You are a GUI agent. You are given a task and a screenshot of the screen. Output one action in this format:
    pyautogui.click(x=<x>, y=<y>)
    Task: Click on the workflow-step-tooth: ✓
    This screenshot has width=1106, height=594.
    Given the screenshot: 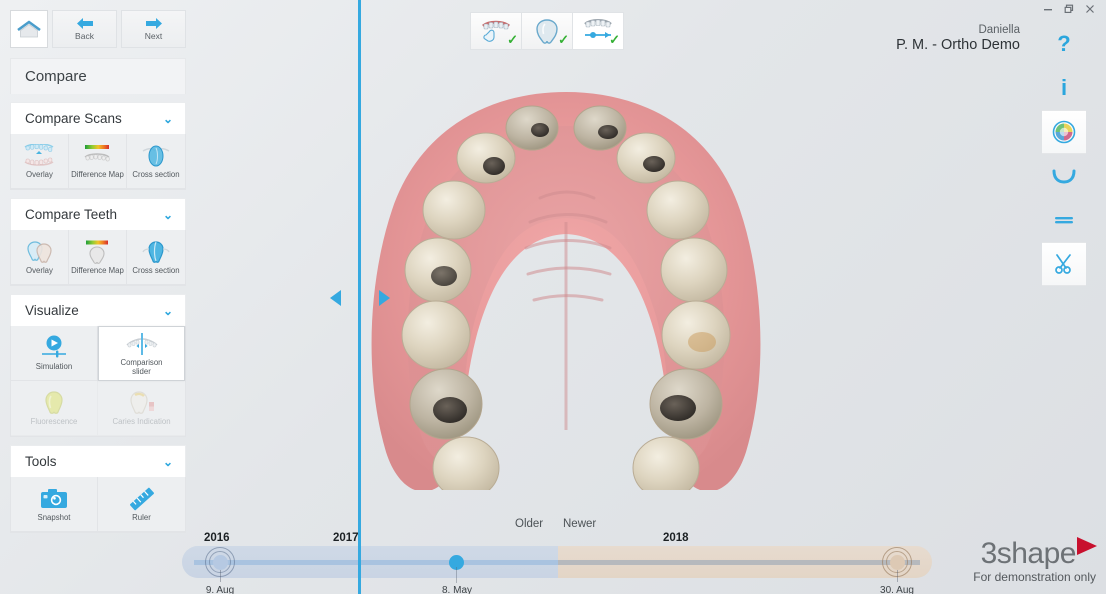 What is the action you would take?
    pyautogui.click(x=547, y=31)
    